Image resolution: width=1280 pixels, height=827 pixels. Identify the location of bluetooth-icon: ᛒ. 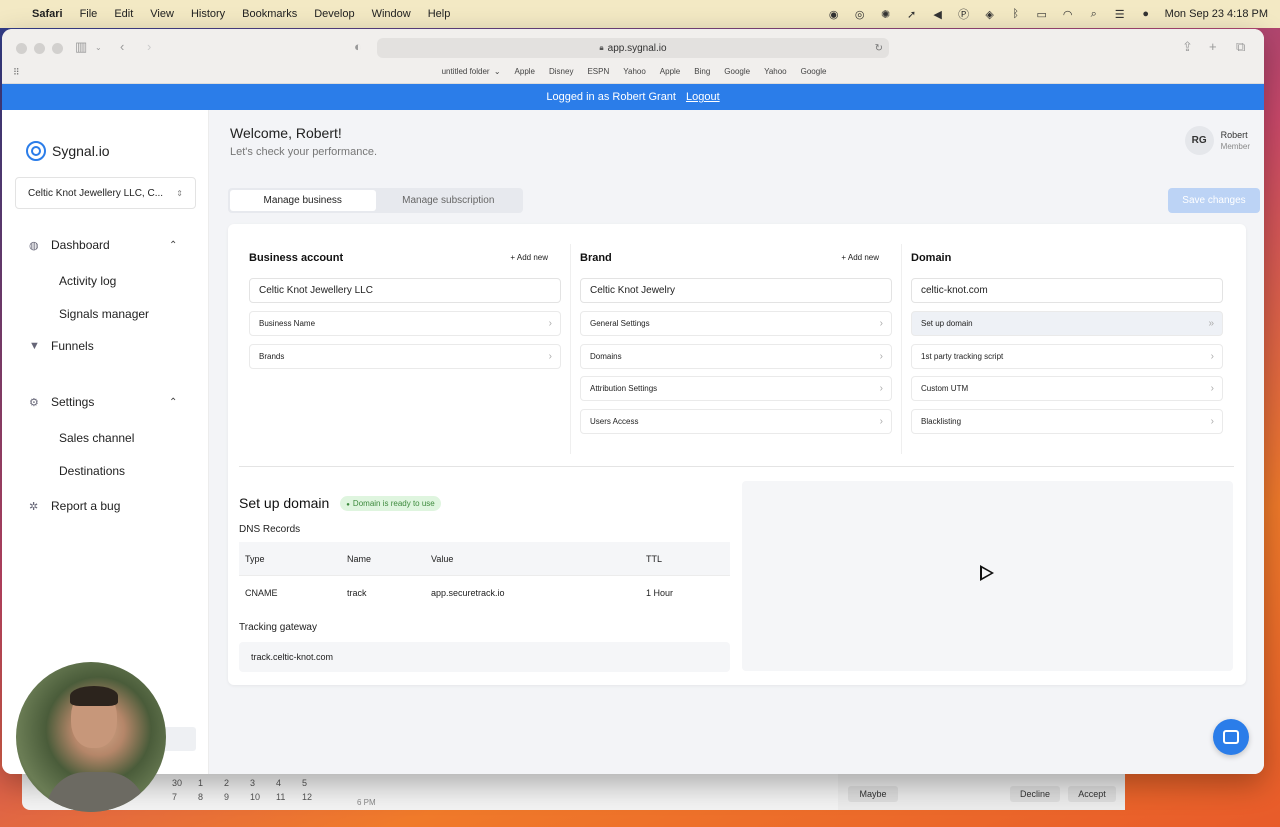
(1016, 14).